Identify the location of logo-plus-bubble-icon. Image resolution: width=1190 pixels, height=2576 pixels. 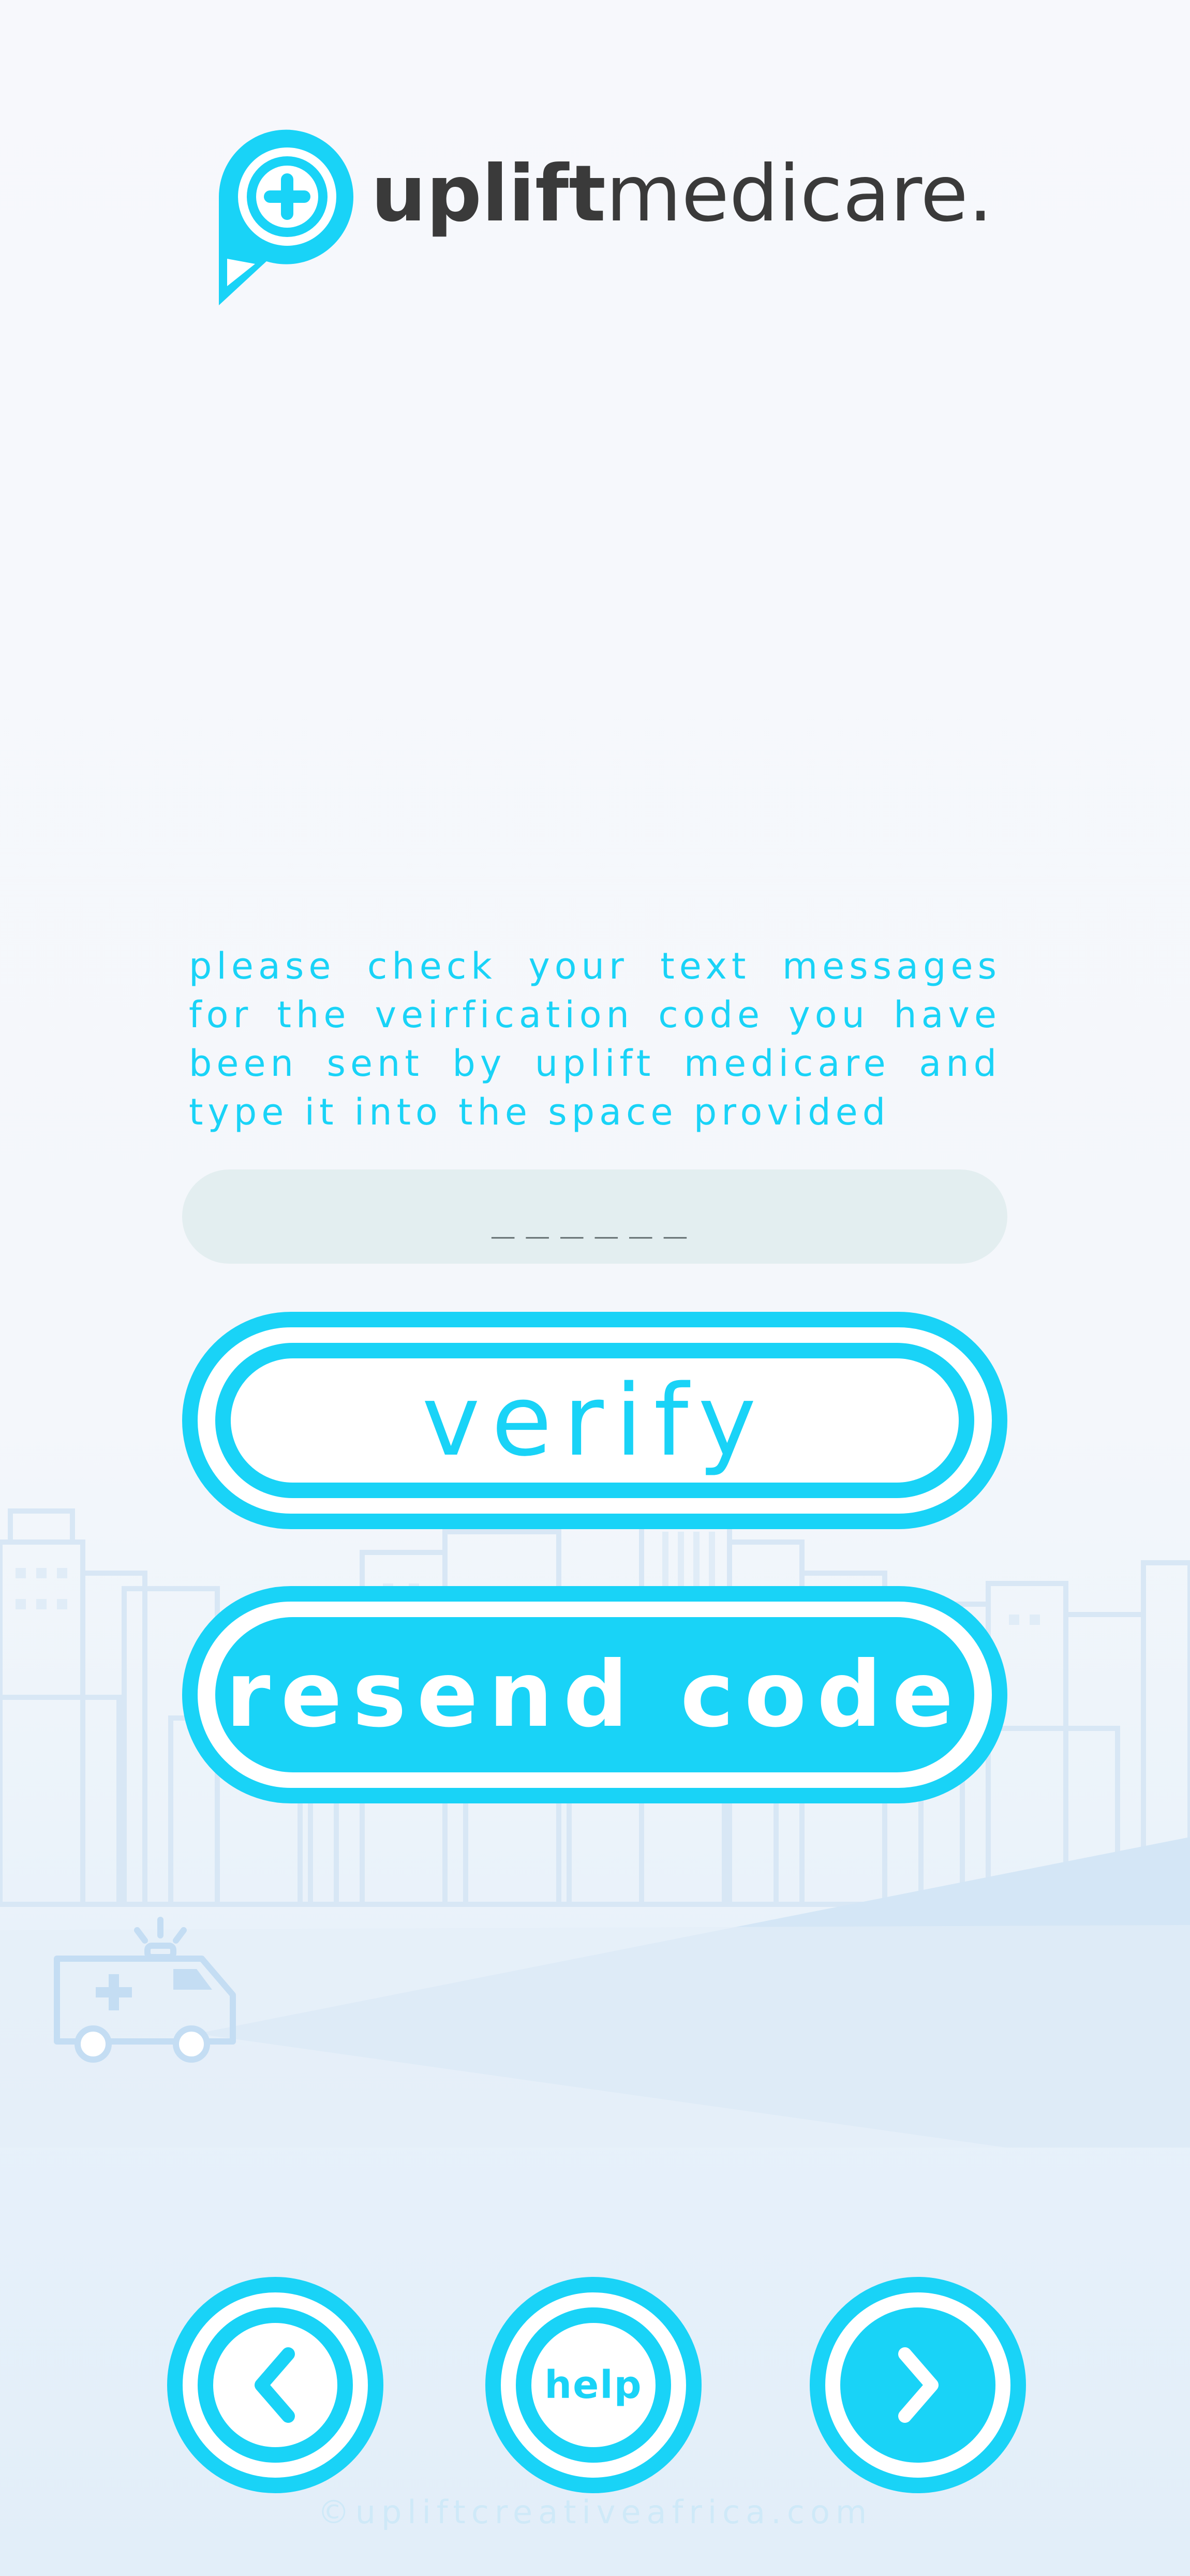
(286, 217).